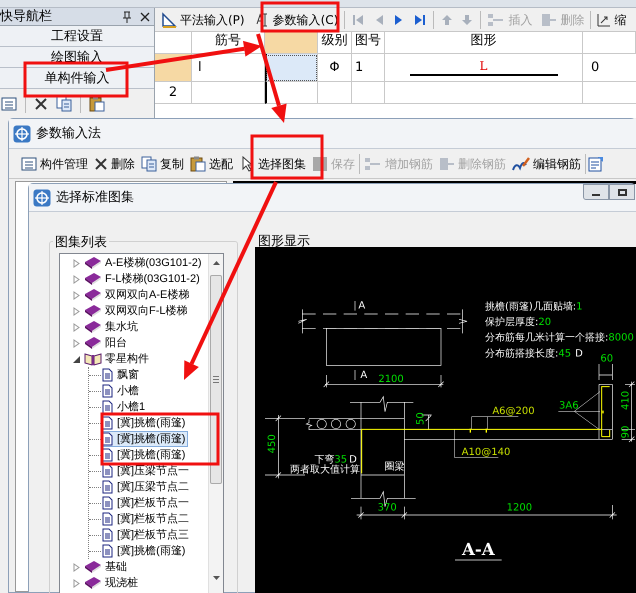  I want to click on toolbar-button: 选配, so click(211, 163).